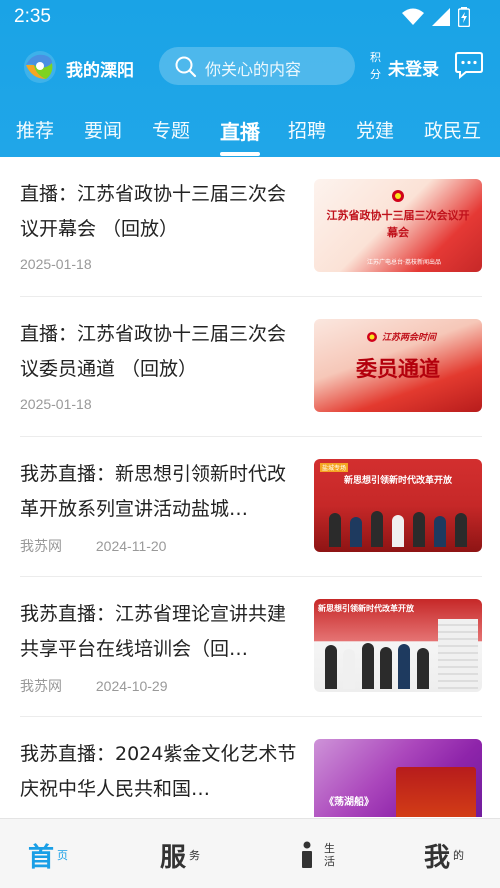 This screenshot has height=888, width=500. I want to click on news-item: 我苏直播：2024紫金文化艺术节 庆祝中华人民共和国… 《荡湖船》, so click(250, 767).